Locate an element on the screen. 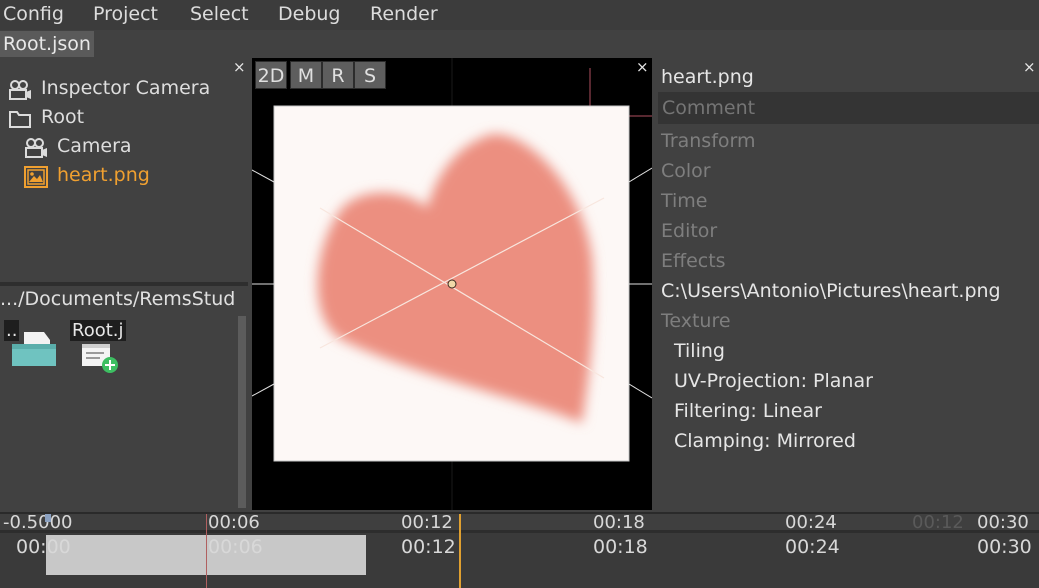 Image resolution: width=1039 pixels, height=588 pixels. folder-icon is located at coordinates (20, 119).